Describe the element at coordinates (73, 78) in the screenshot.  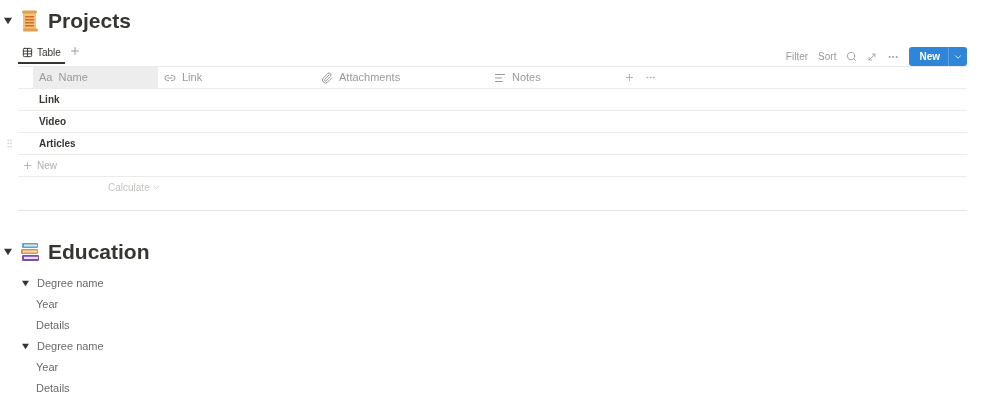
I see `column-label: Name` at that location.